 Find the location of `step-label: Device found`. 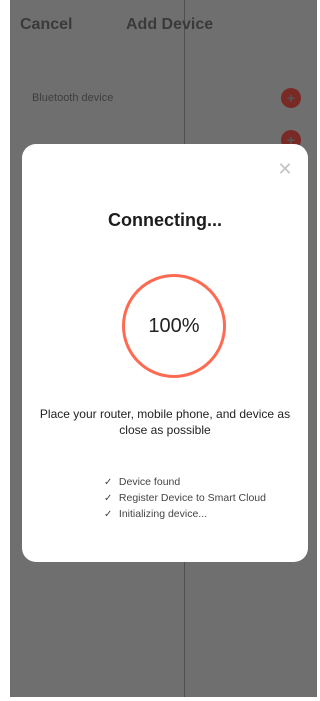

step-label: Device found is located at coordinates (149, 482).